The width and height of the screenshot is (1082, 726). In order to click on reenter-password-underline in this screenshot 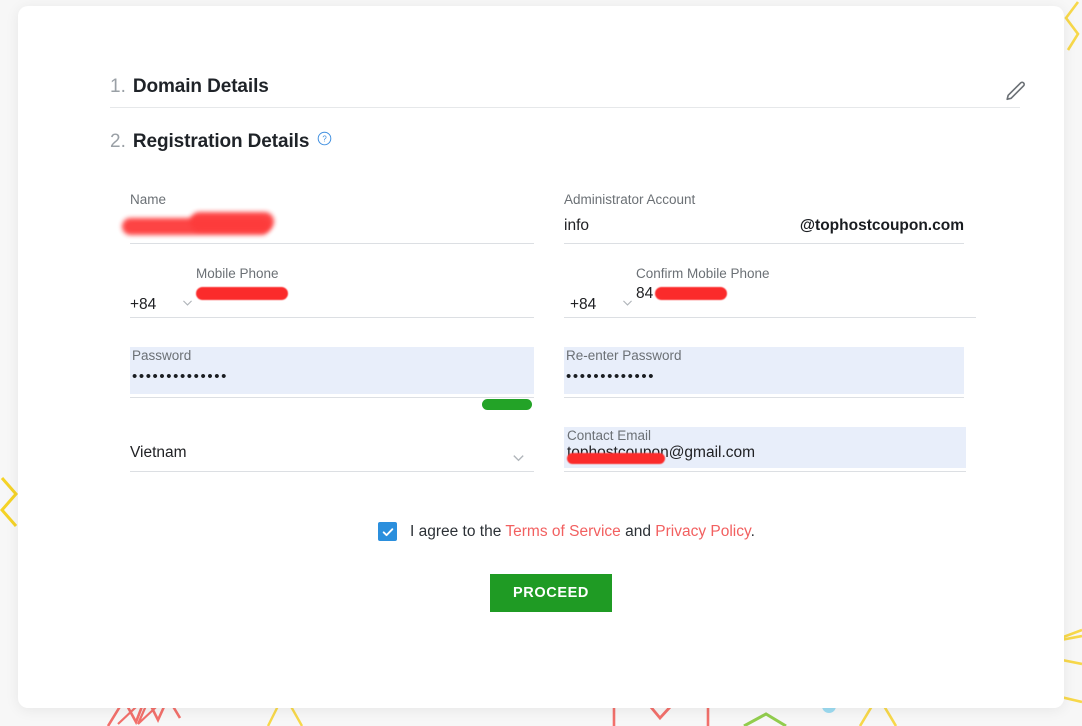, I will do `click(764, 397)`.